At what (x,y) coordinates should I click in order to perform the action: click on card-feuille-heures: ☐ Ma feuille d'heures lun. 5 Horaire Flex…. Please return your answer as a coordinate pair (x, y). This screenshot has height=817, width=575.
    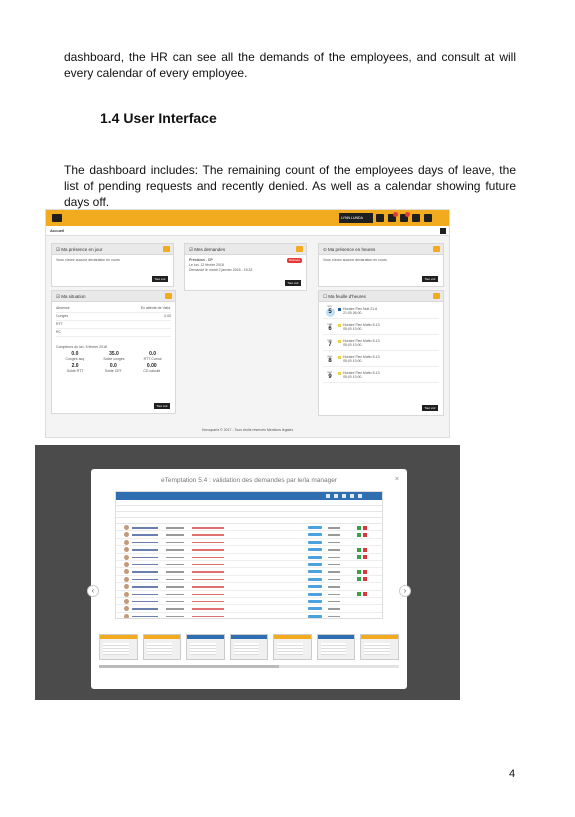
    Looking at the image, I should click on (381, 353).